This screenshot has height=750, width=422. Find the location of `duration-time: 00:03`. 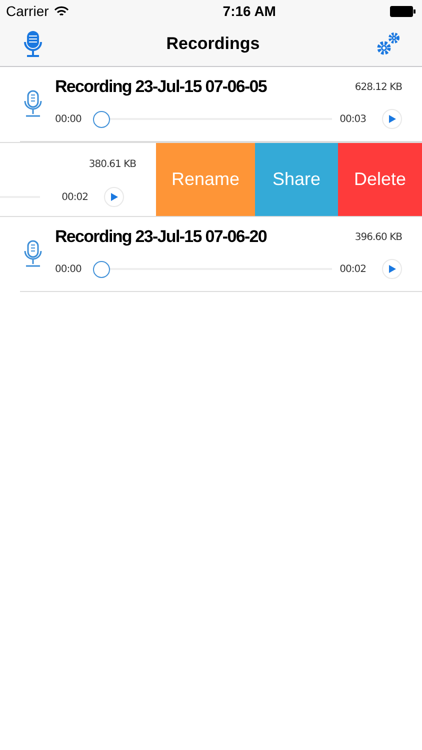

duration-time: 00:03 is located at coordinates (352, 119).